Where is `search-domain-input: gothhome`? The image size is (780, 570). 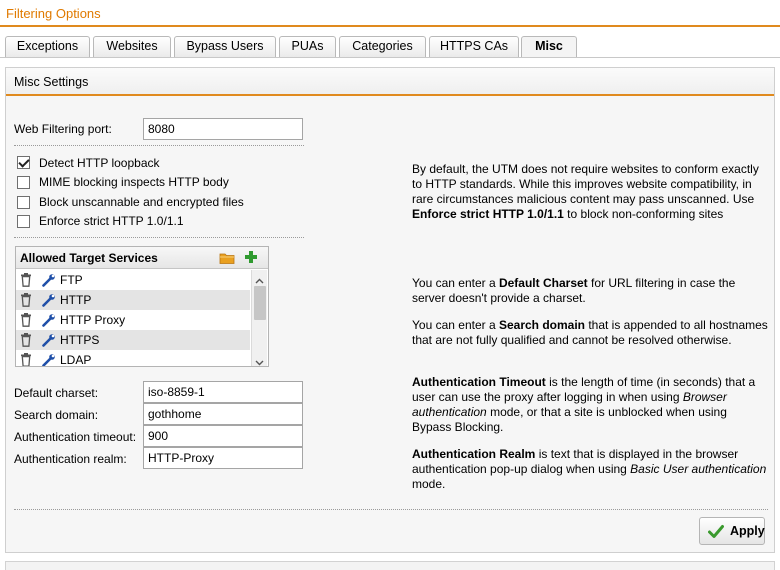
search-domain-input: gothhome is located at coordinates (223, 414).